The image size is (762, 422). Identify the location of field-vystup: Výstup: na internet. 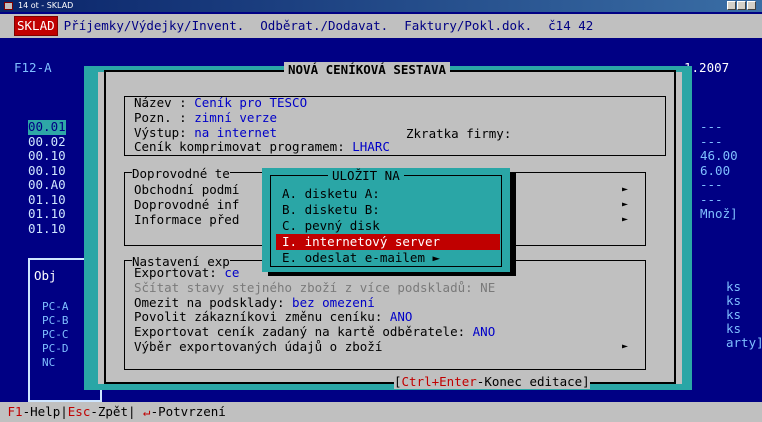
(262, 132).